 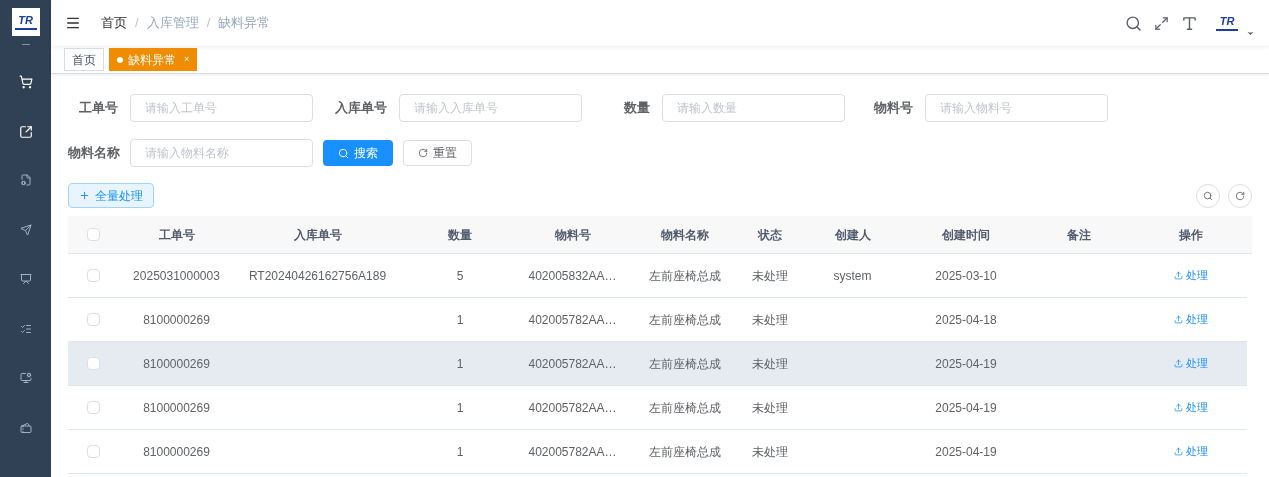 I want to click on monitor-gear-icon, so click(x=25, y=378).